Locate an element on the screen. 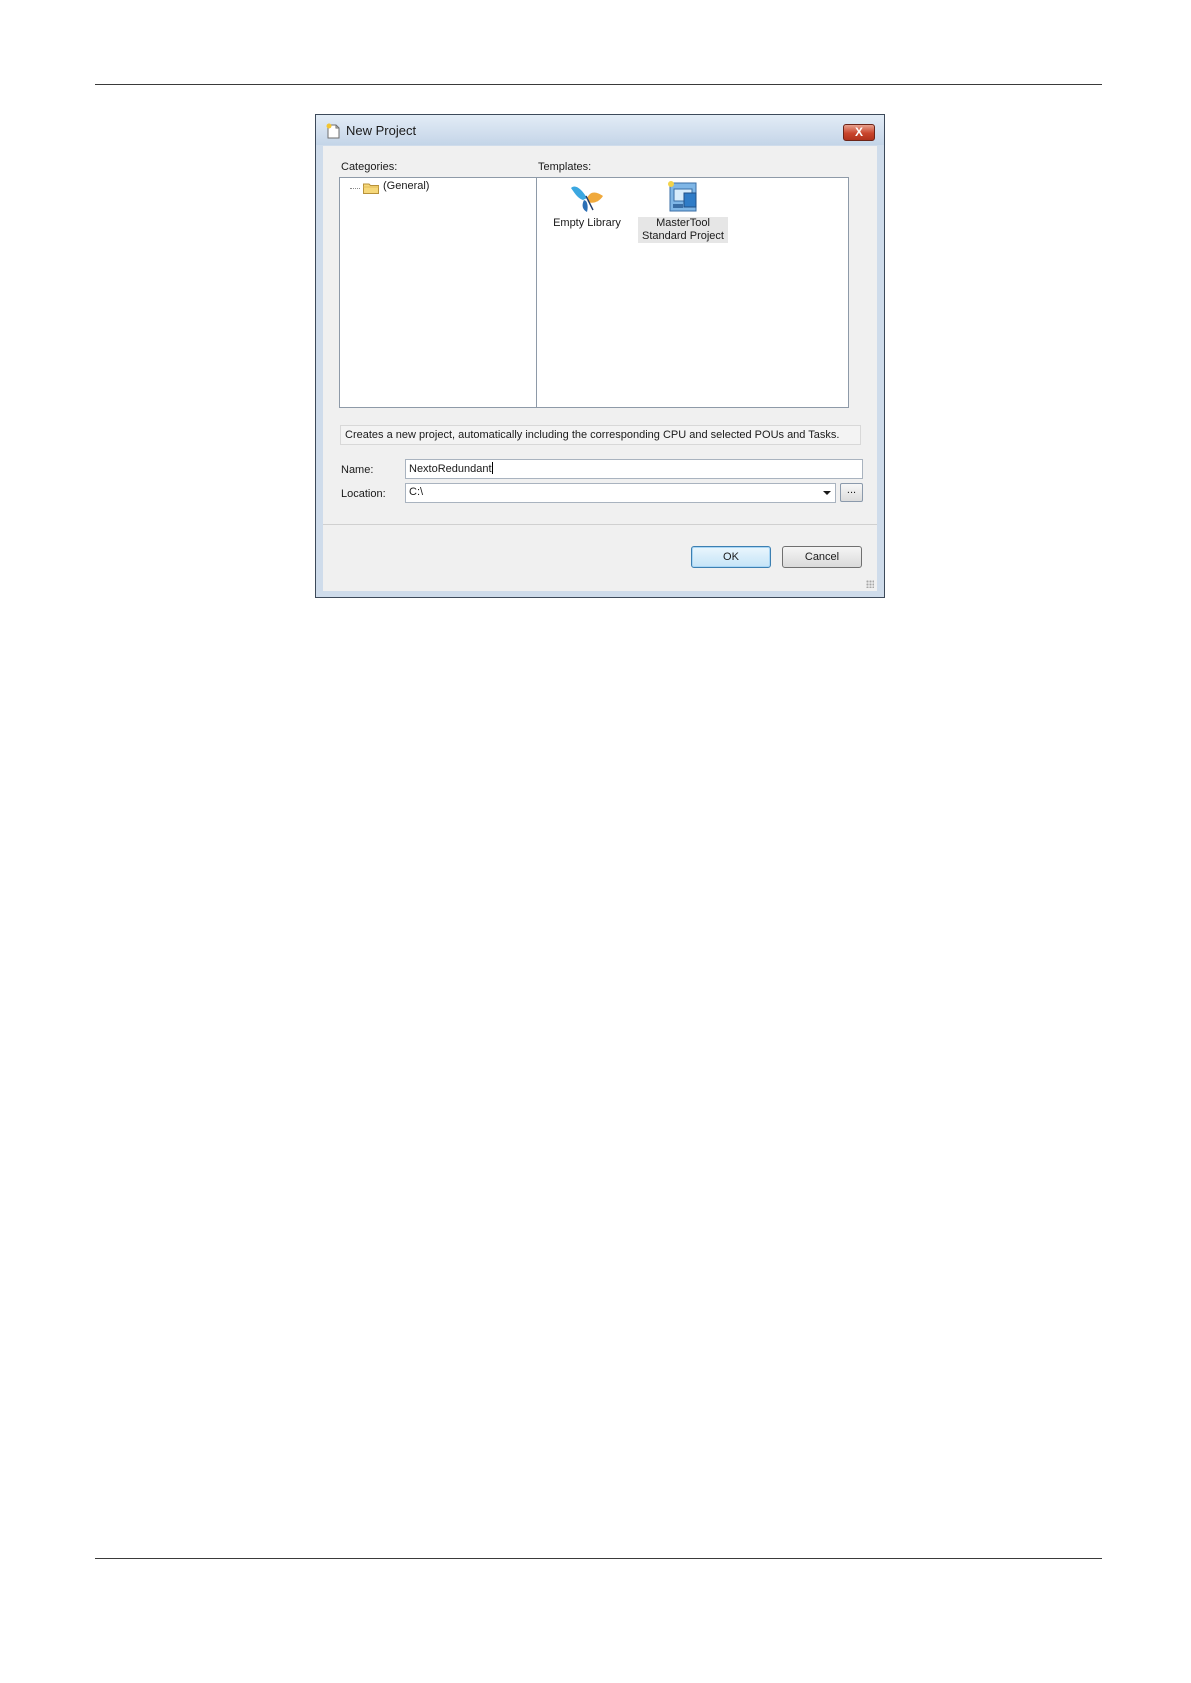  name-input: NextoRedundant is located at coordinates (634, 469).